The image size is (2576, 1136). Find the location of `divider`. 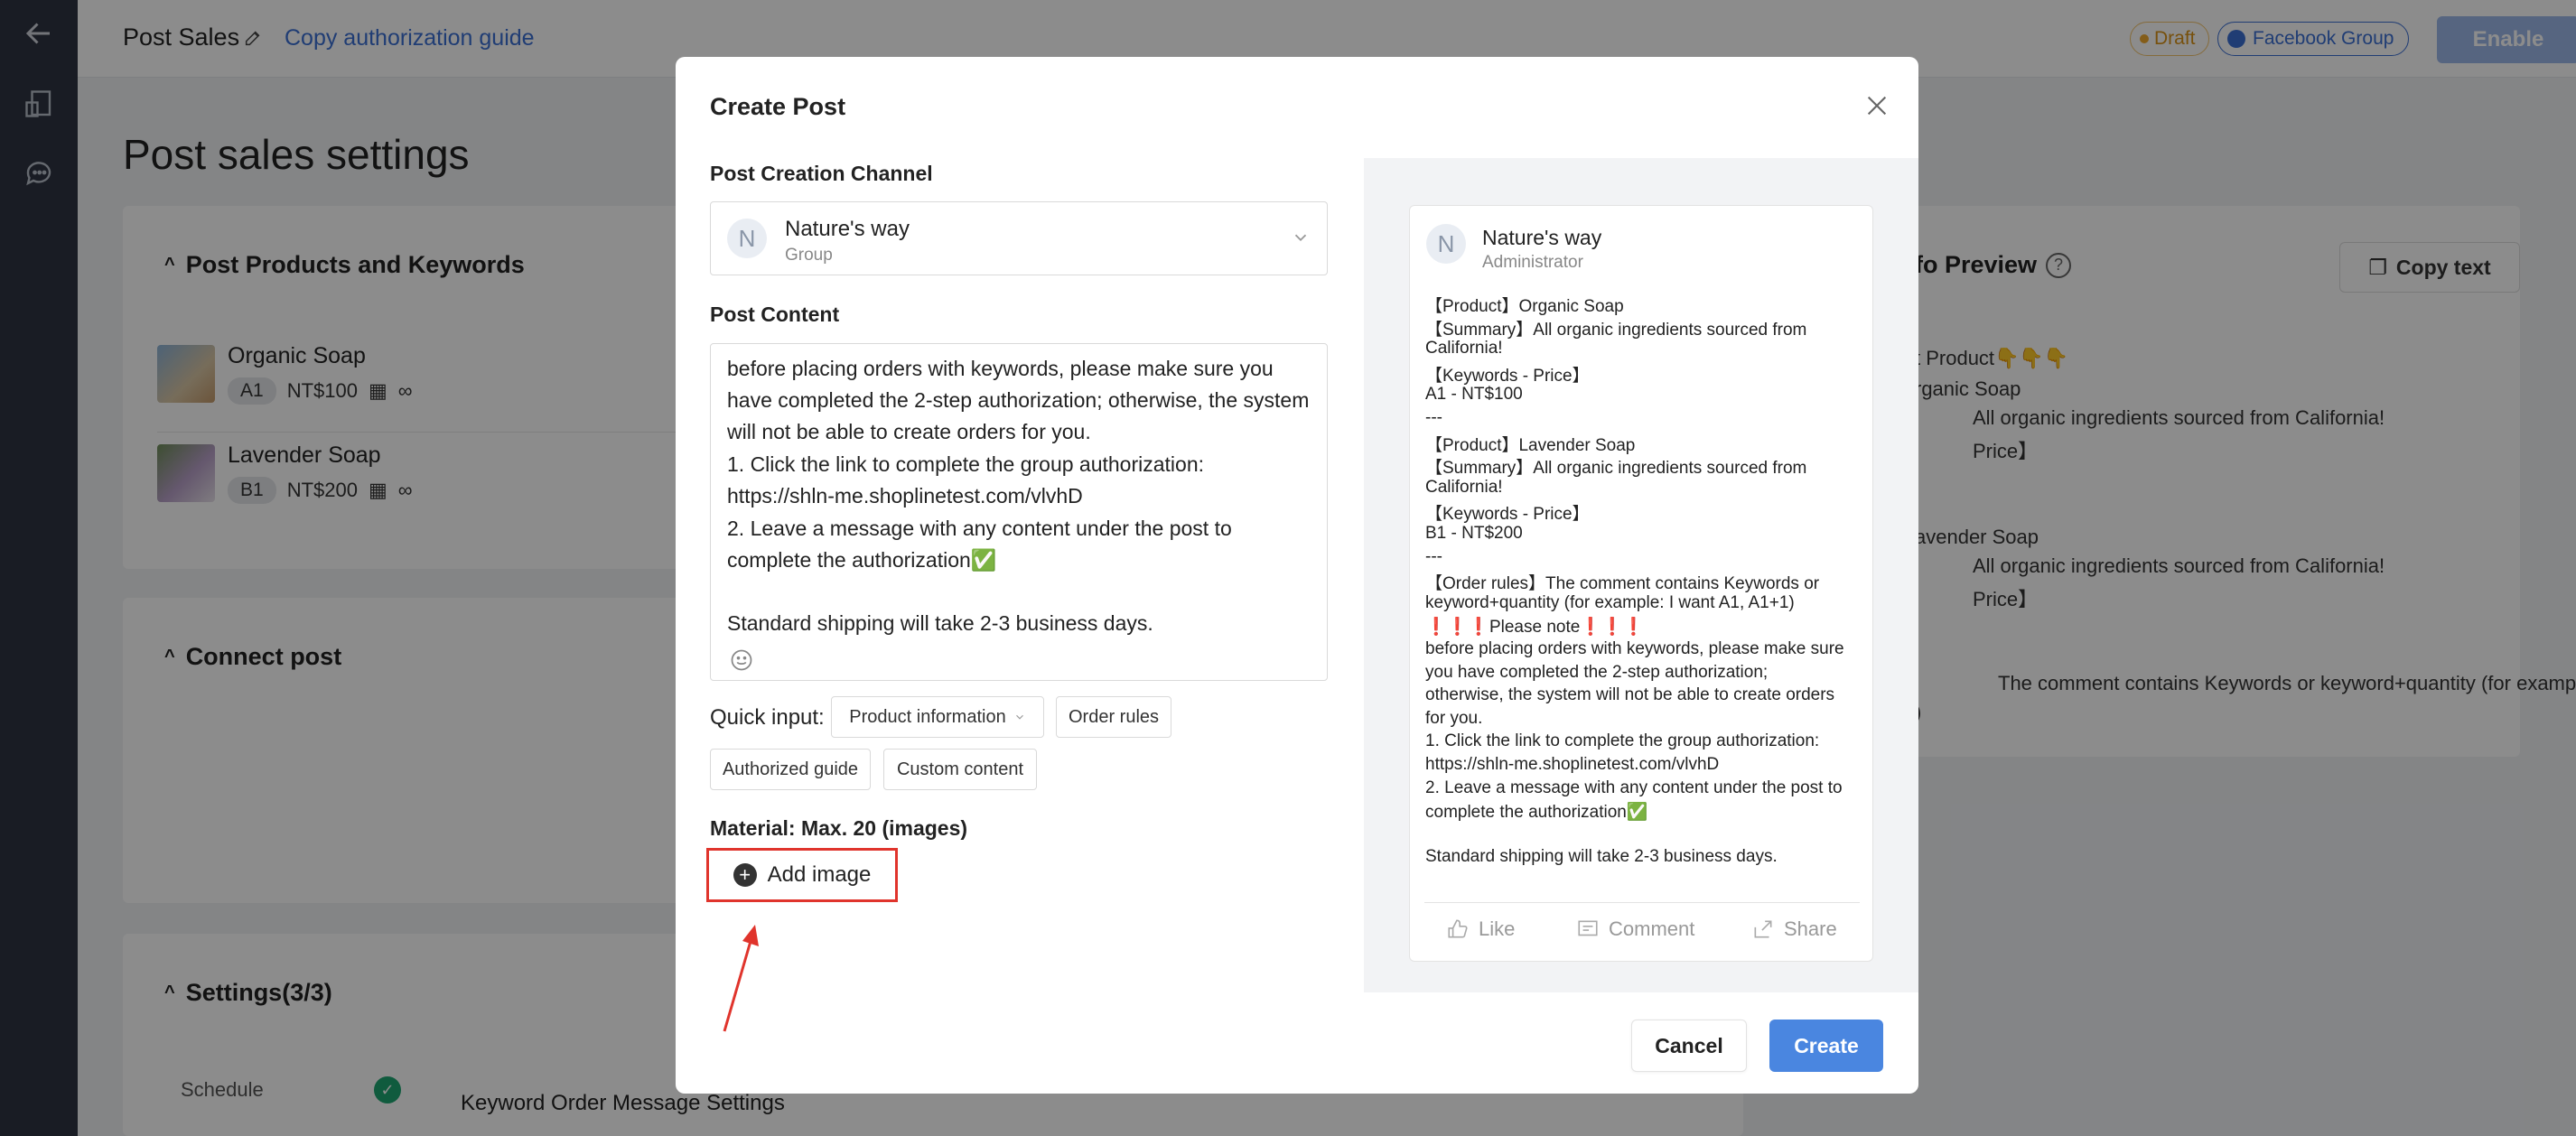

divider is located at coordinates (1642, 902).